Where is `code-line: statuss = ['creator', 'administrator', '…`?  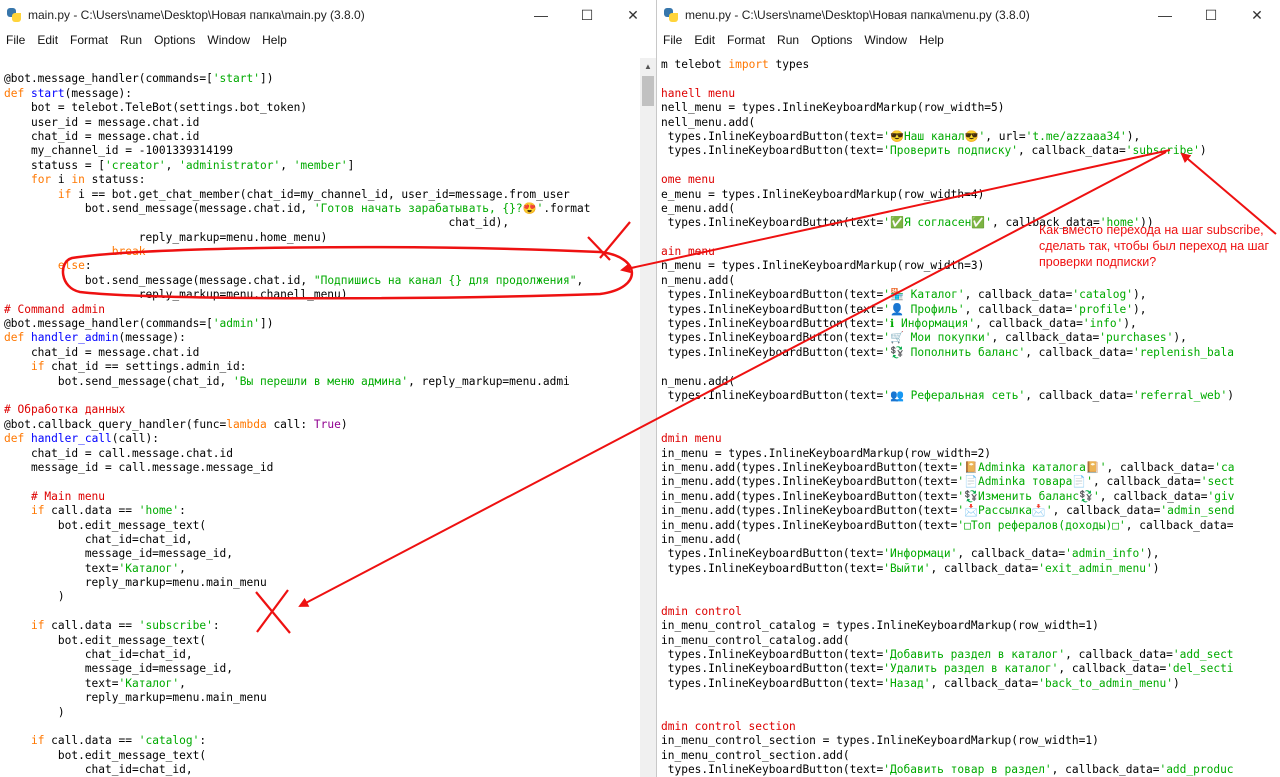 code-line: statuss = ['creator', 'administrator', '… is located at coordinates (320, 166).